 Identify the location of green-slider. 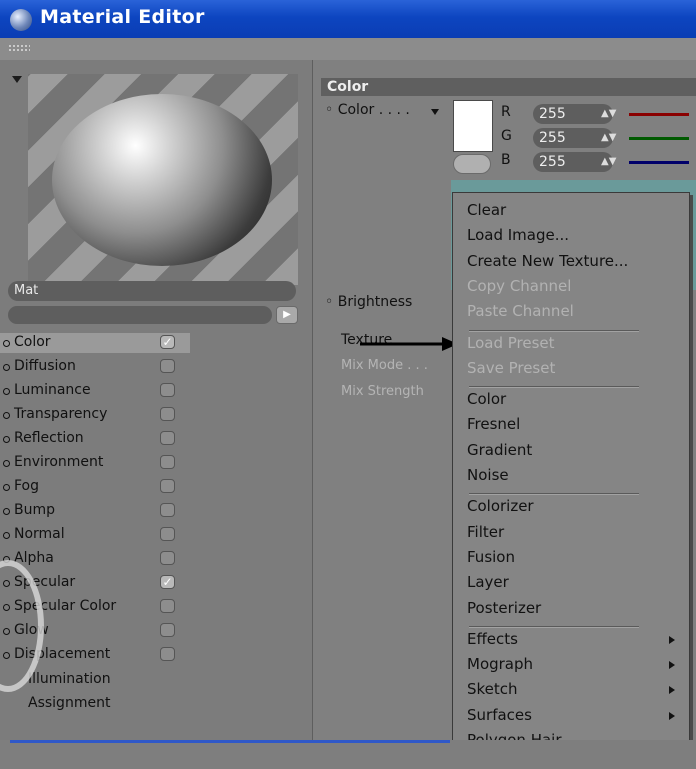
(659, 138).